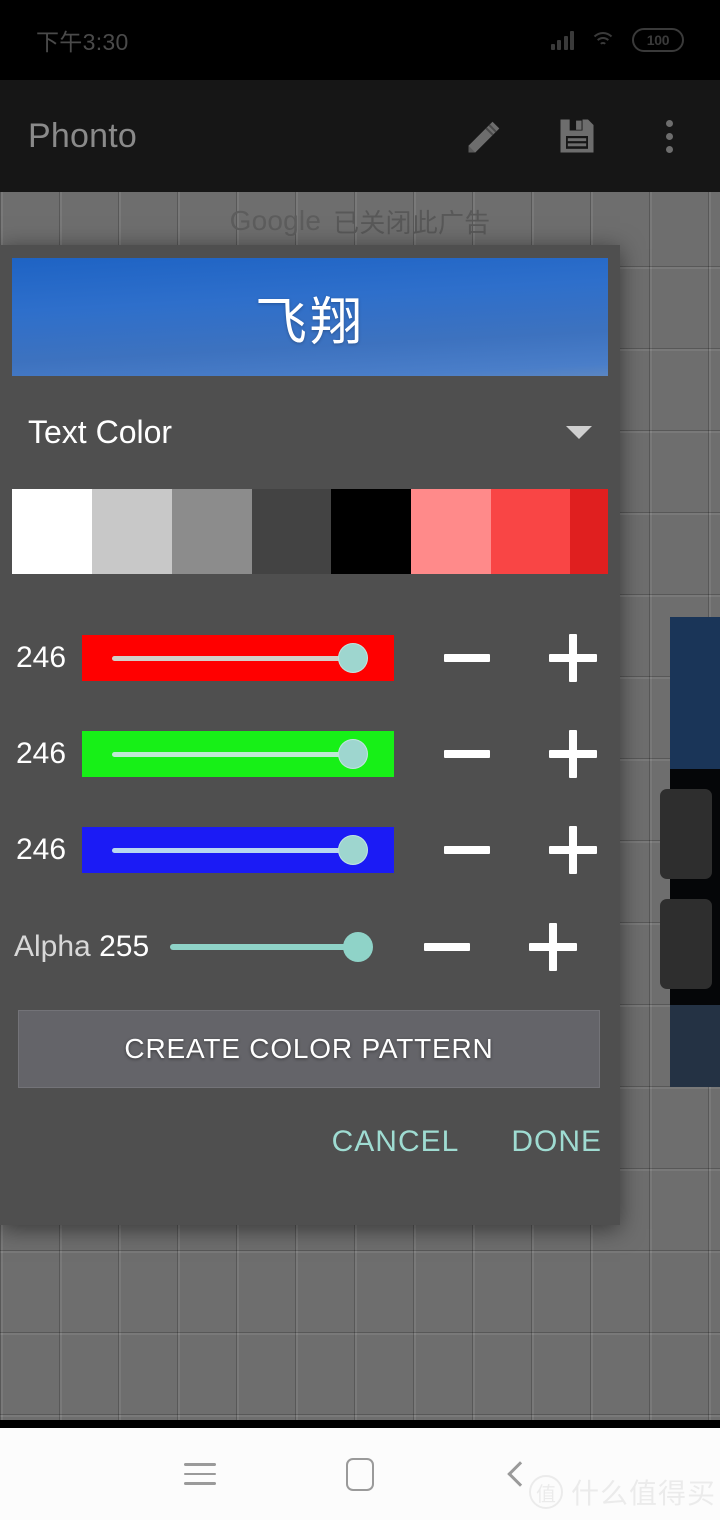 The image size is (720, 1520). I want to click on ad-text: 已关闭此广告, so click(412, 222).